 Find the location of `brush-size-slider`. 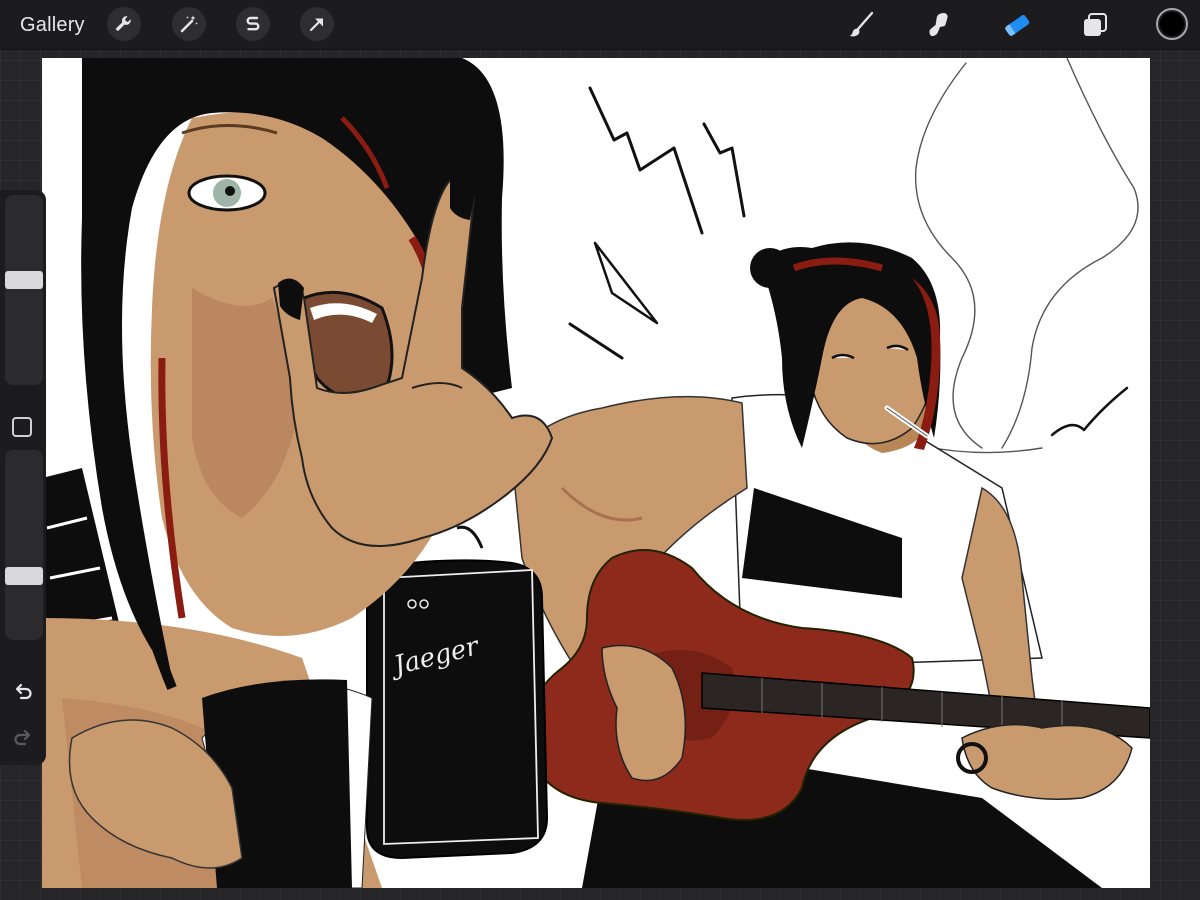

brush-size-slider is located at coordinates (24, 290).